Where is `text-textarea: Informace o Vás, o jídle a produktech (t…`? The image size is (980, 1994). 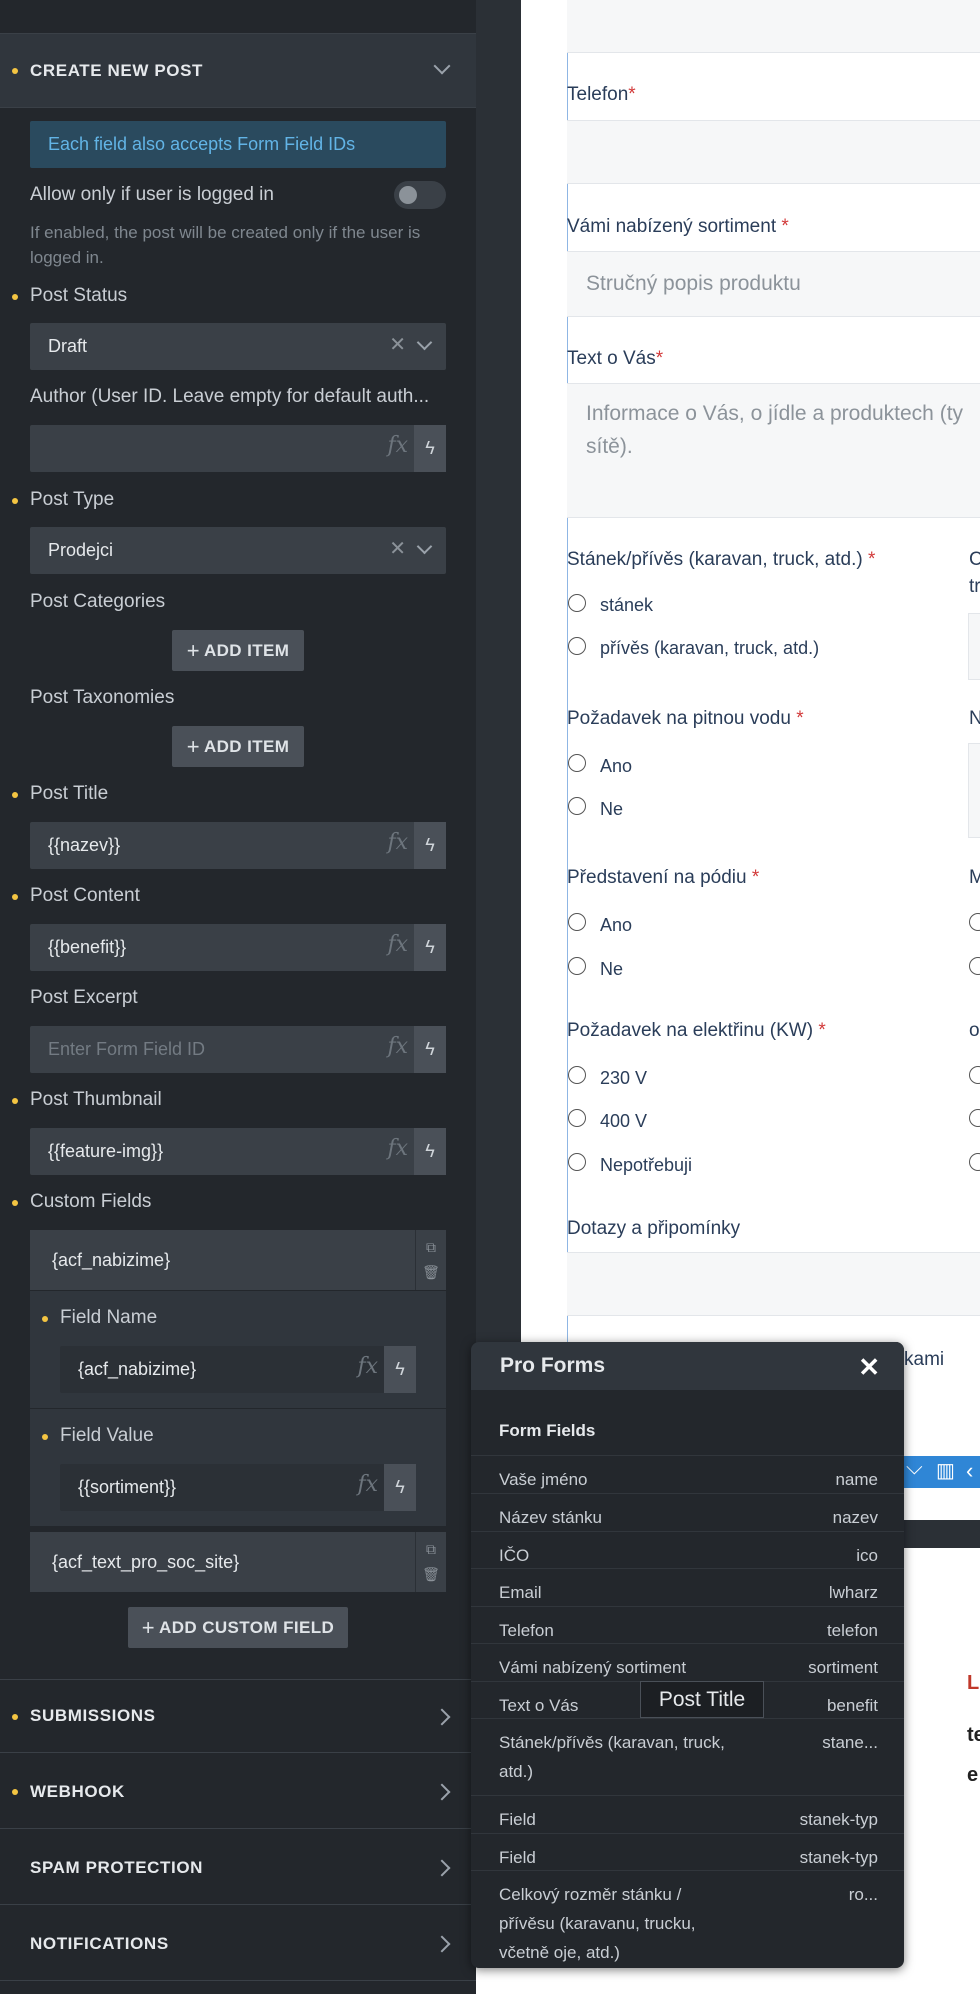
text-textarea: Informace o Vás, o jídle a produktech (t… is located at coordinates (773, 450).